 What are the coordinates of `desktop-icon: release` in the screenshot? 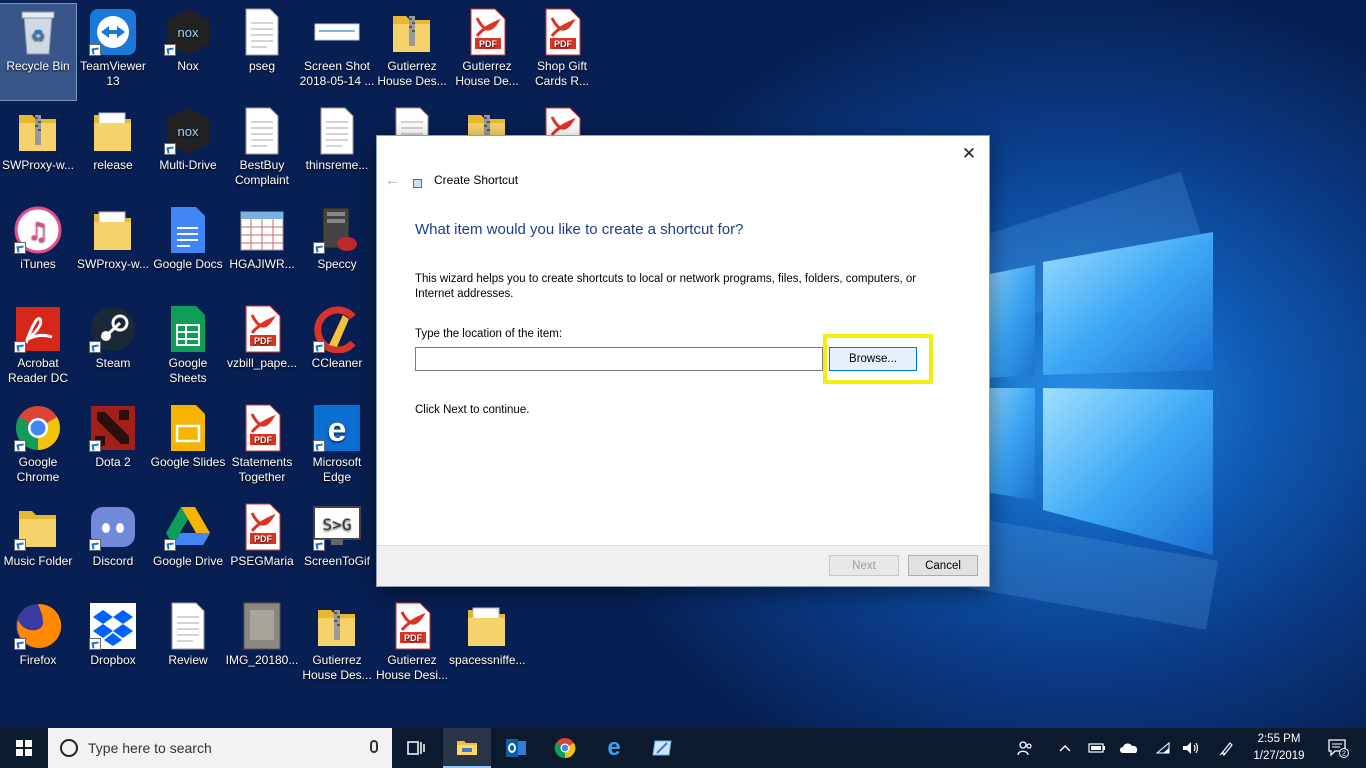 It's located at (113, 151).